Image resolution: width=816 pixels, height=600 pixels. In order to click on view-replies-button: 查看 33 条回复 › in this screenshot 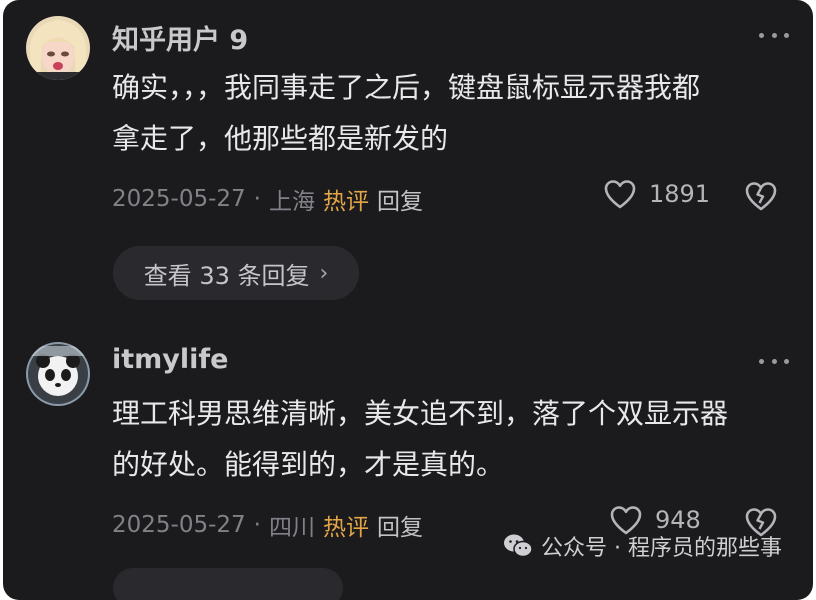, I will do `click(236, 273)`.